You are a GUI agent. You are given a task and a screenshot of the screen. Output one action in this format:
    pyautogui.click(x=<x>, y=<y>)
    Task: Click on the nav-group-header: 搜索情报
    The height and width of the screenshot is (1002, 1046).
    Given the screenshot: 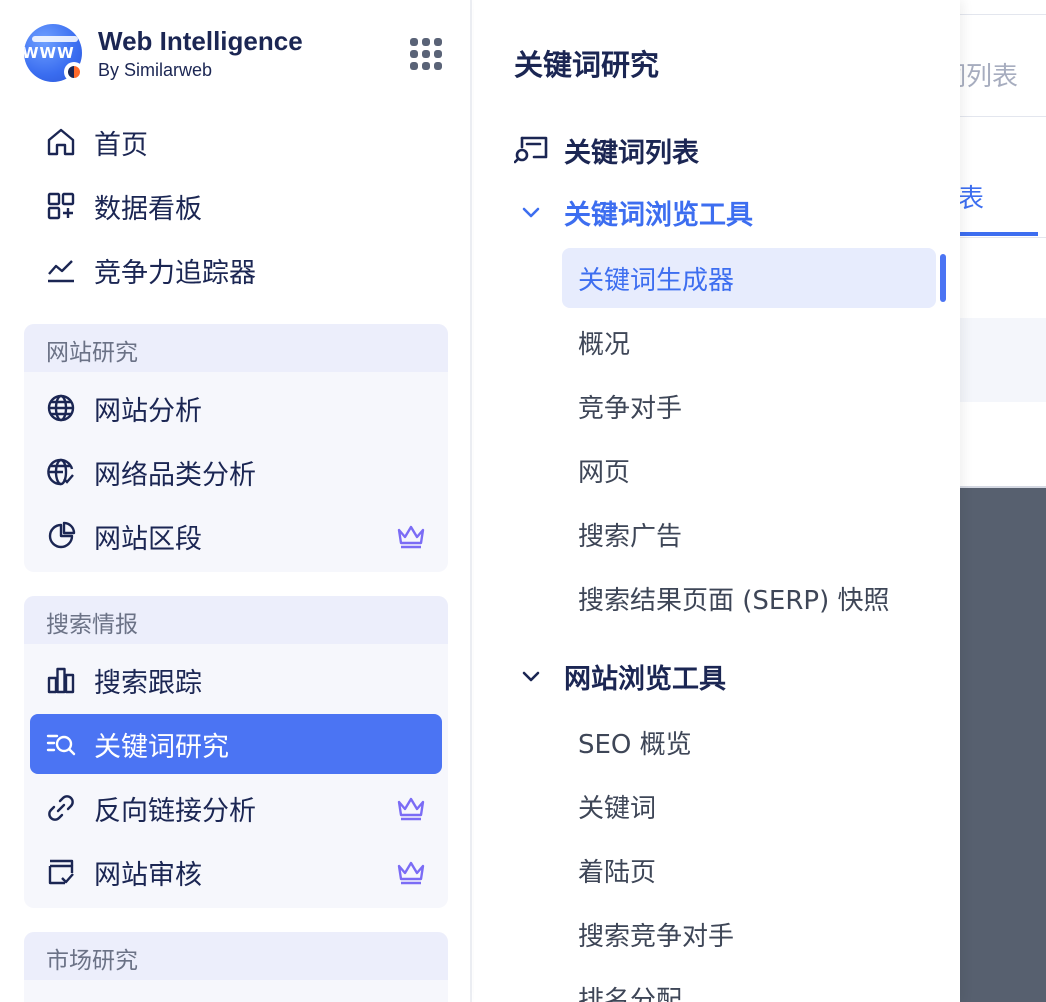 What is the action you would take?
    pyautogui.click(x=236, y=620)
    